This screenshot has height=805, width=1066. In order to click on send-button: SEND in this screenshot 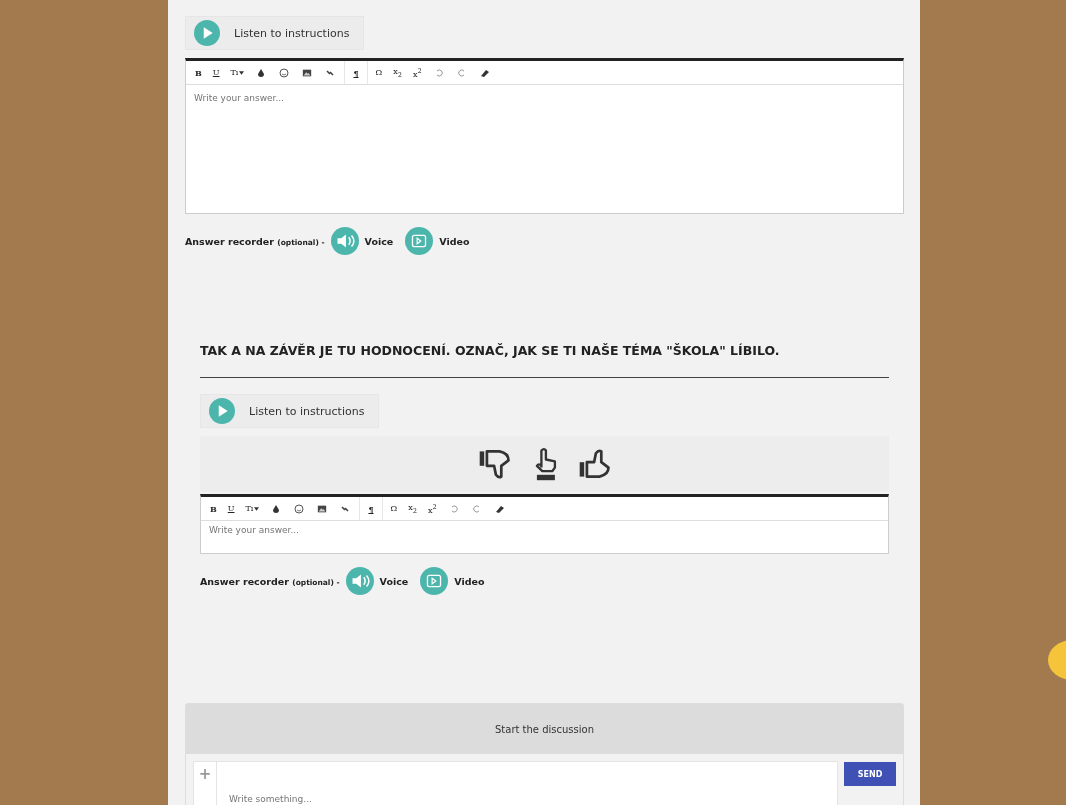, I will do `click(870, 774)`.